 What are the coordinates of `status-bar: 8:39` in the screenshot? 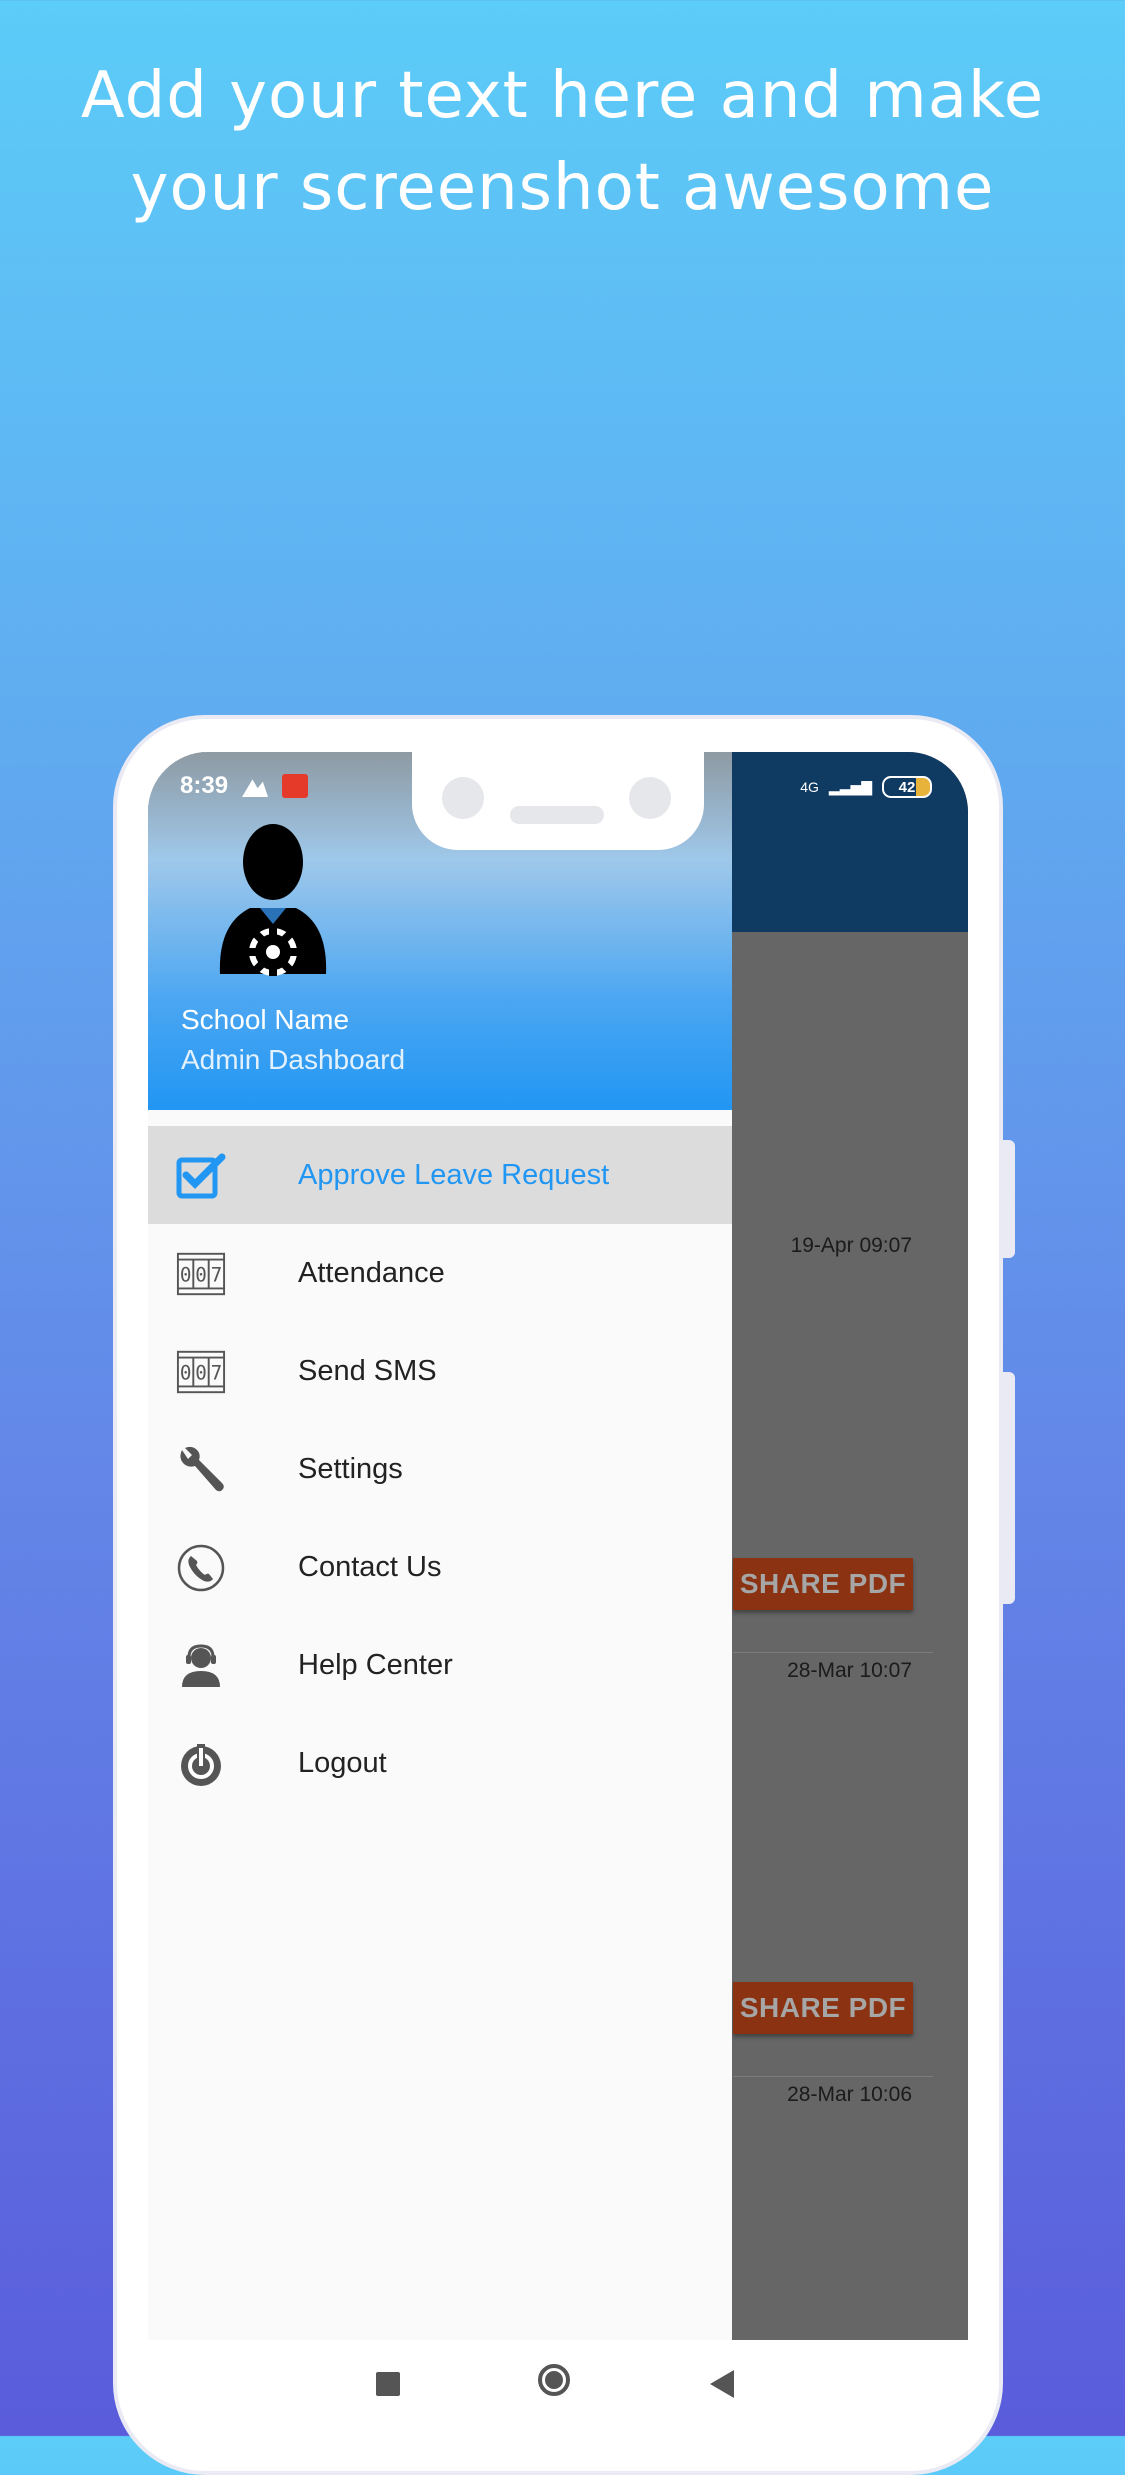 It's located at (244, 786).